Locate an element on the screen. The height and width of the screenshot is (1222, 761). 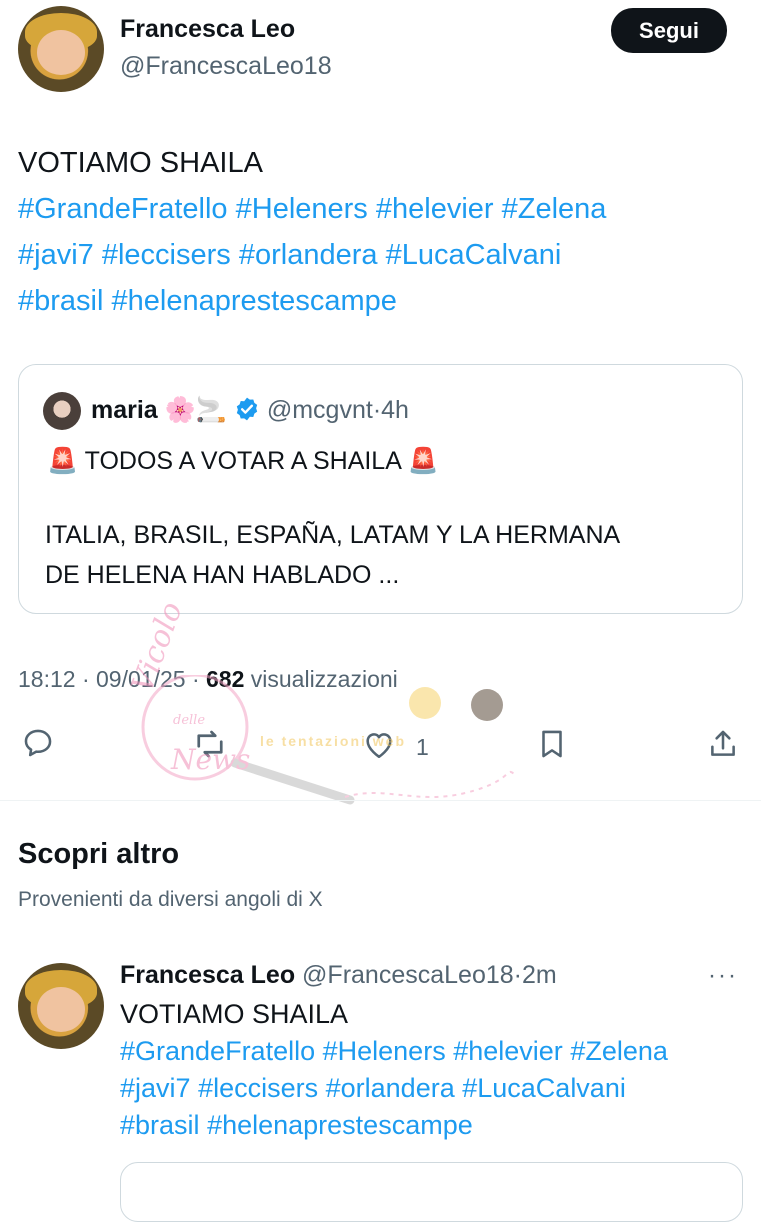
quoted-author-row: maria 🌸🚬 @mcgvnt·4h is located at coordinates (250, 410).